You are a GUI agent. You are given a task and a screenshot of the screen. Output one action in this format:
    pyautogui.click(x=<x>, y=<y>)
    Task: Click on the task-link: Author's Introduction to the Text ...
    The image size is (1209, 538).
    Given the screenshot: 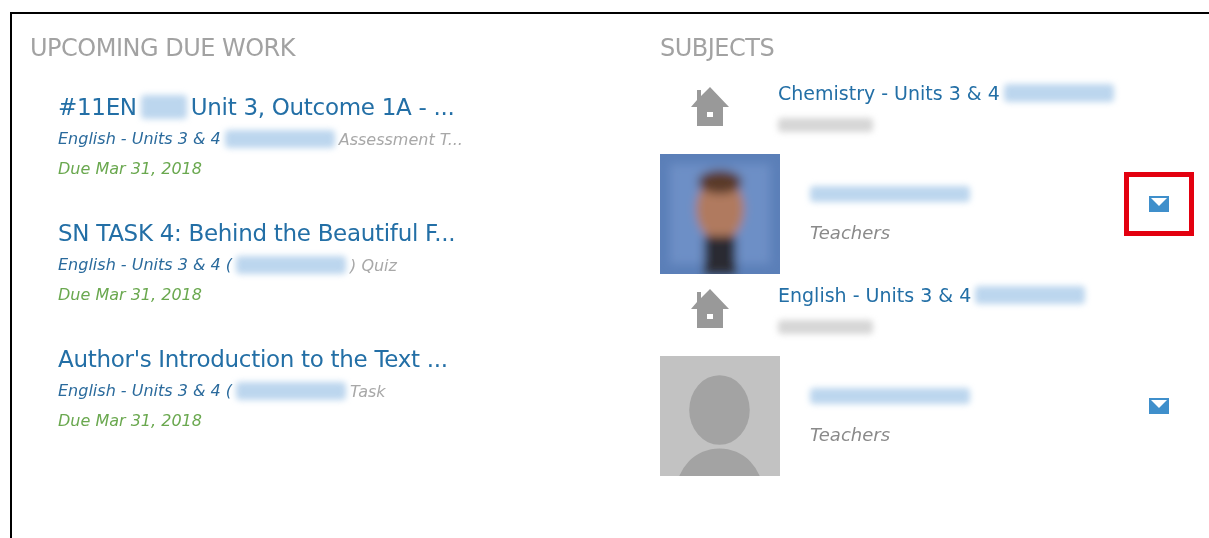 What is the action you would take?
    pyautogui.click(x=253, y=359)
    